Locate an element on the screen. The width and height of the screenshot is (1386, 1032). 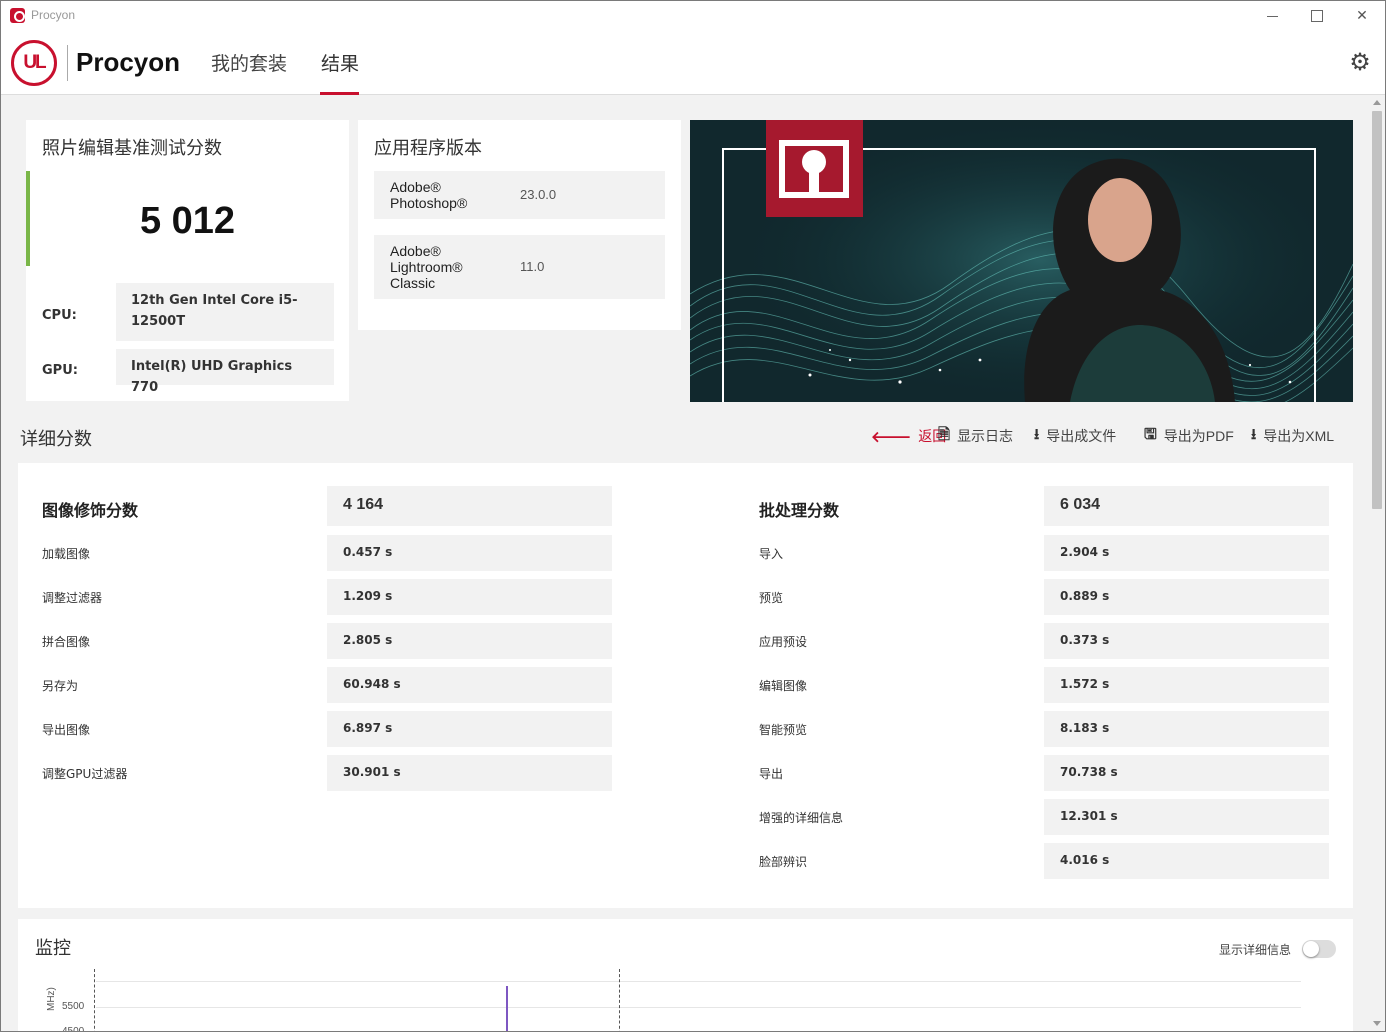
metric-value: 0.373 s is located at coordinates (1186, 641).